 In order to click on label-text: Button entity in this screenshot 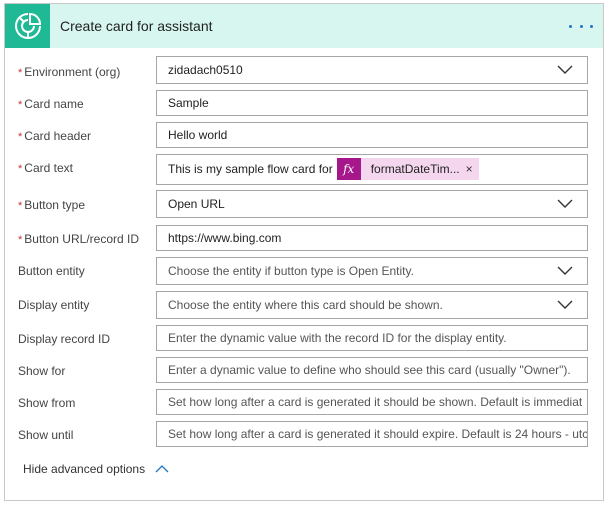, I will do `click(51, 271)`.